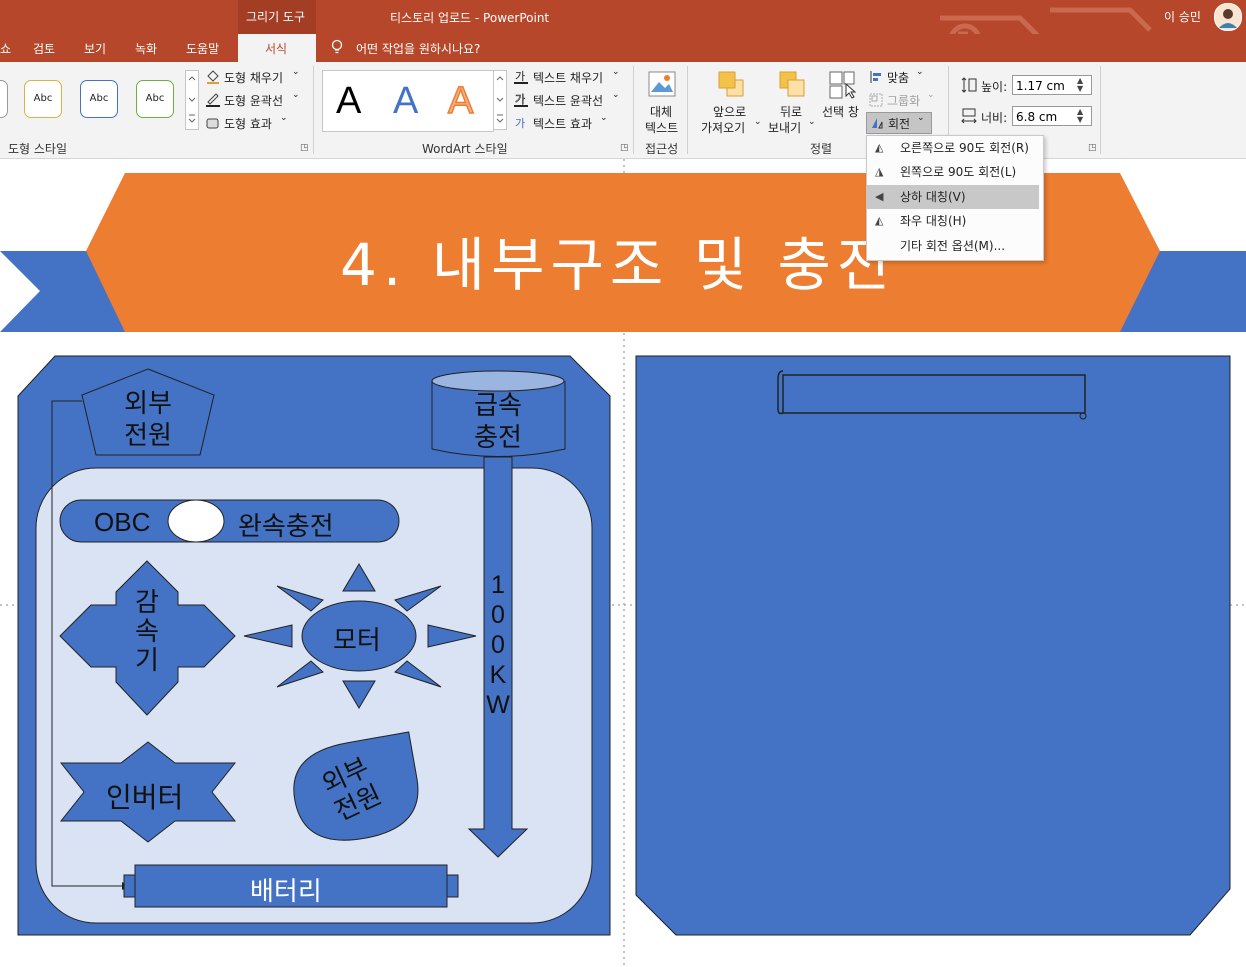 This screenshot has width=1246, height=967. What do you see at coordinates (792, 84) in the screenshot?
I see `send-backward-icon` at bounding box center [792, 84].